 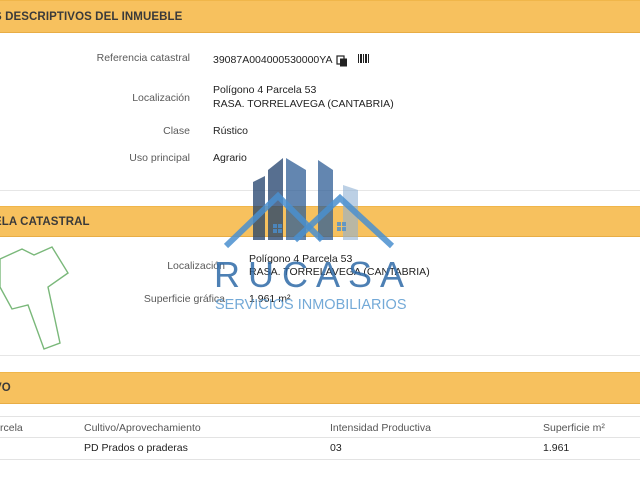 What do you see at coordinates (230, 158) in the screenshot?
I see `uso-principal-value: Agrario` at bounding box center [230, 158].